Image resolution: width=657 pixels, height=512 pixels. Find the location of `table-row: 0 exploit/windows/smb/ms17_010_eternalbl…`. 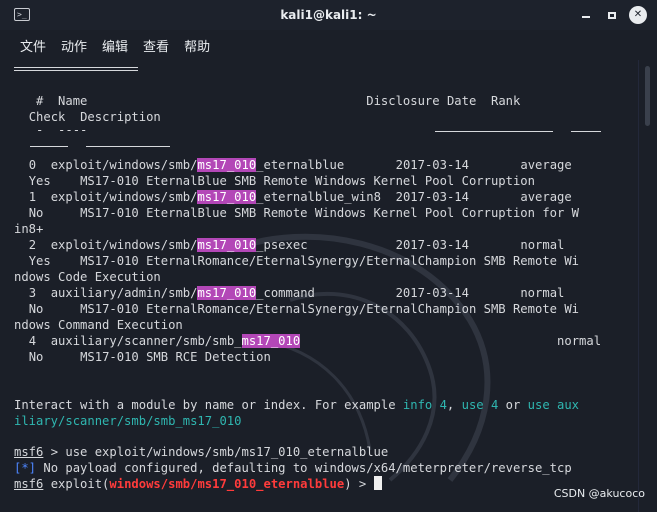

table-row: 0 exploit/windows/smb/ms17_010_eternalbl… is located at coordinates (300, 165).